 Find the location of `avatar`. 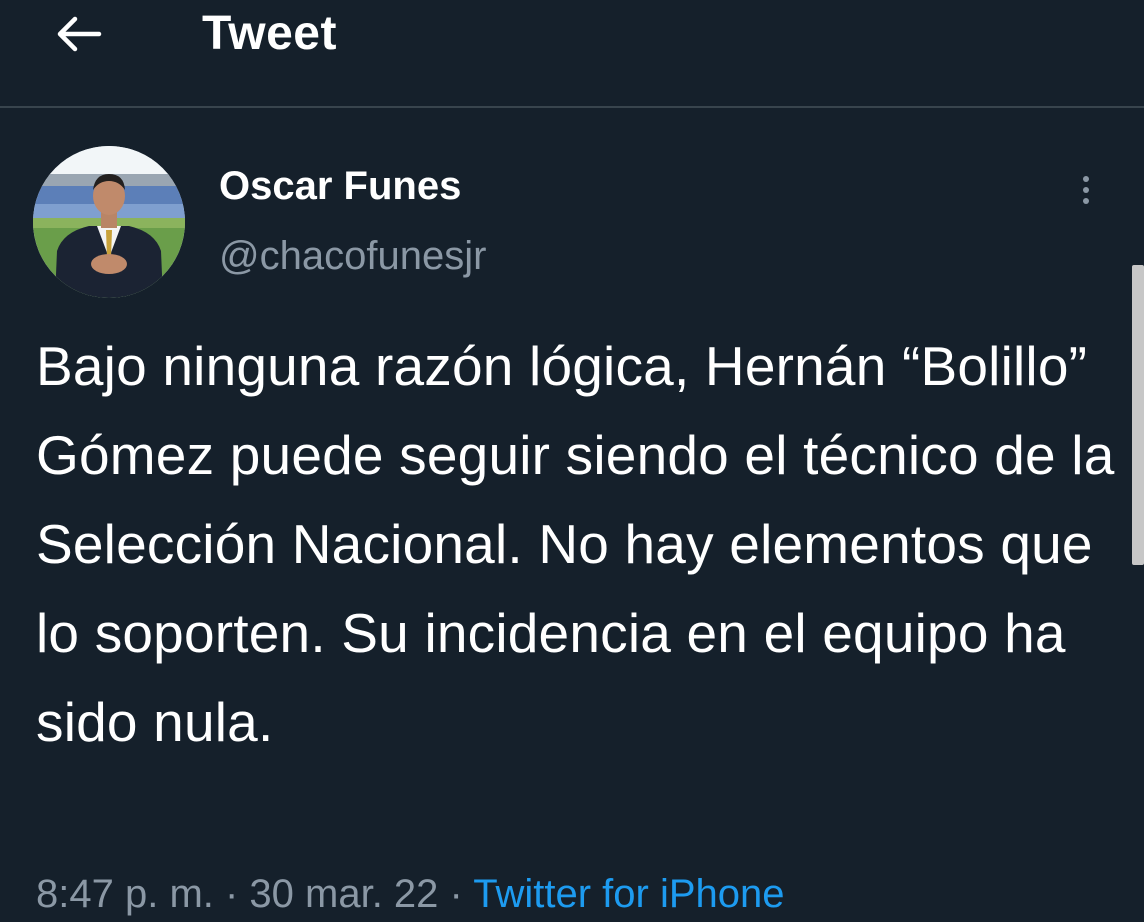

avatar is located at coordinates (109, 222).